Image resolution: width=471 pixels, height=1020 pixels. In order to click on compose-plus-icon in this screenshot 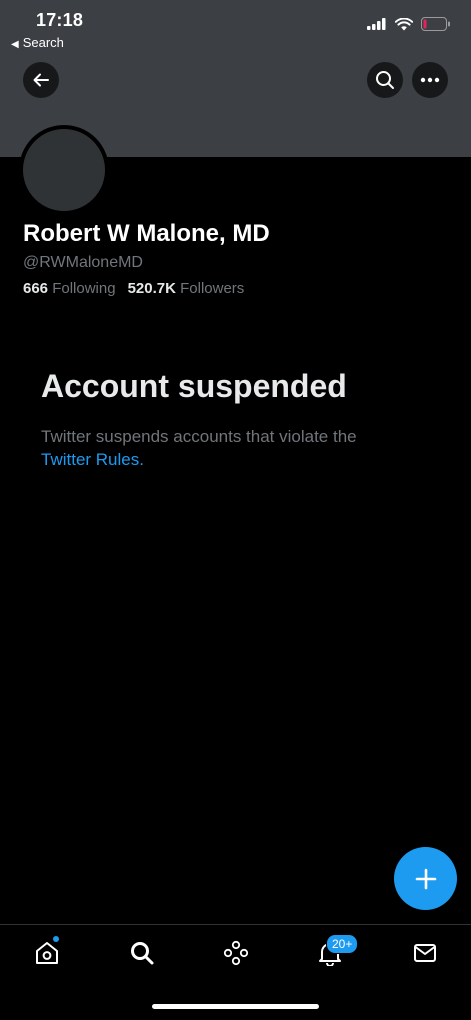, I will do `click(425, 878)`.